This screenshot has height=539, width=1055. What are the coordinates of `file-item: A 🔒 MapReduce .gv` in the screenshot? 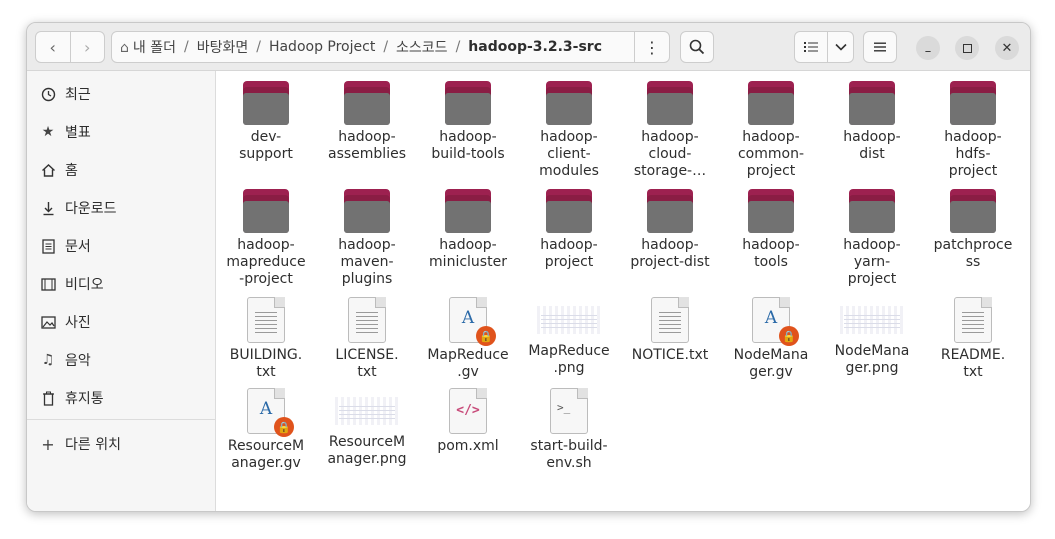 It's located at (468, 339).